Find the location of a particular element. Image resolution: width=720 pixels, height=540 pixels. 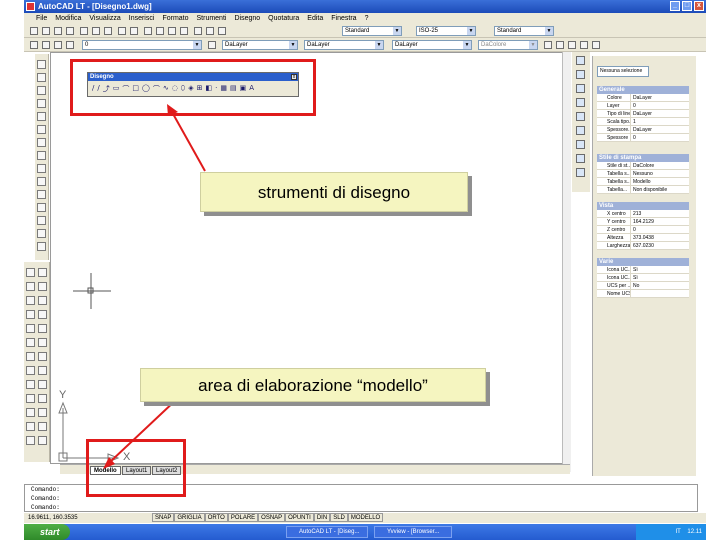

lineweight-select: DaLayer ▼ is located at coordinates (432, 45).